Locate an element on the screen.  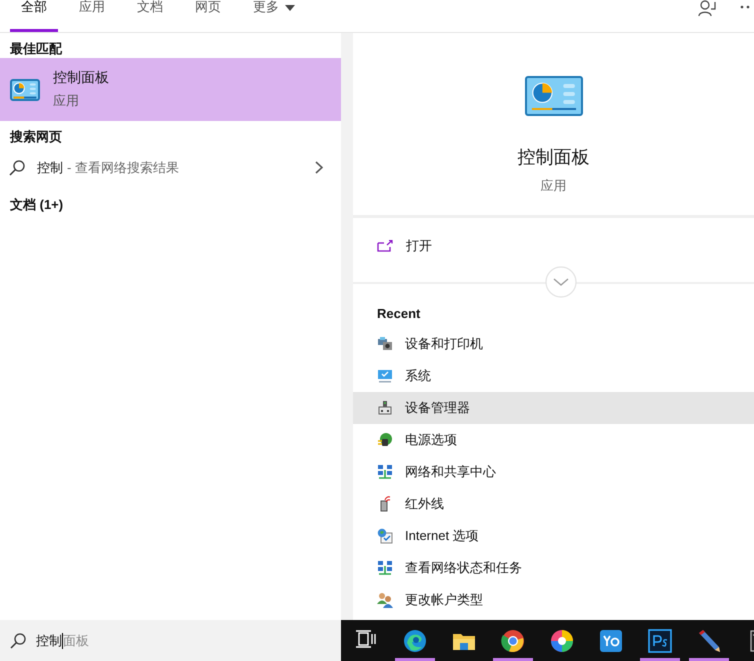
tab: 网页 is located at coordinates (208, 16).